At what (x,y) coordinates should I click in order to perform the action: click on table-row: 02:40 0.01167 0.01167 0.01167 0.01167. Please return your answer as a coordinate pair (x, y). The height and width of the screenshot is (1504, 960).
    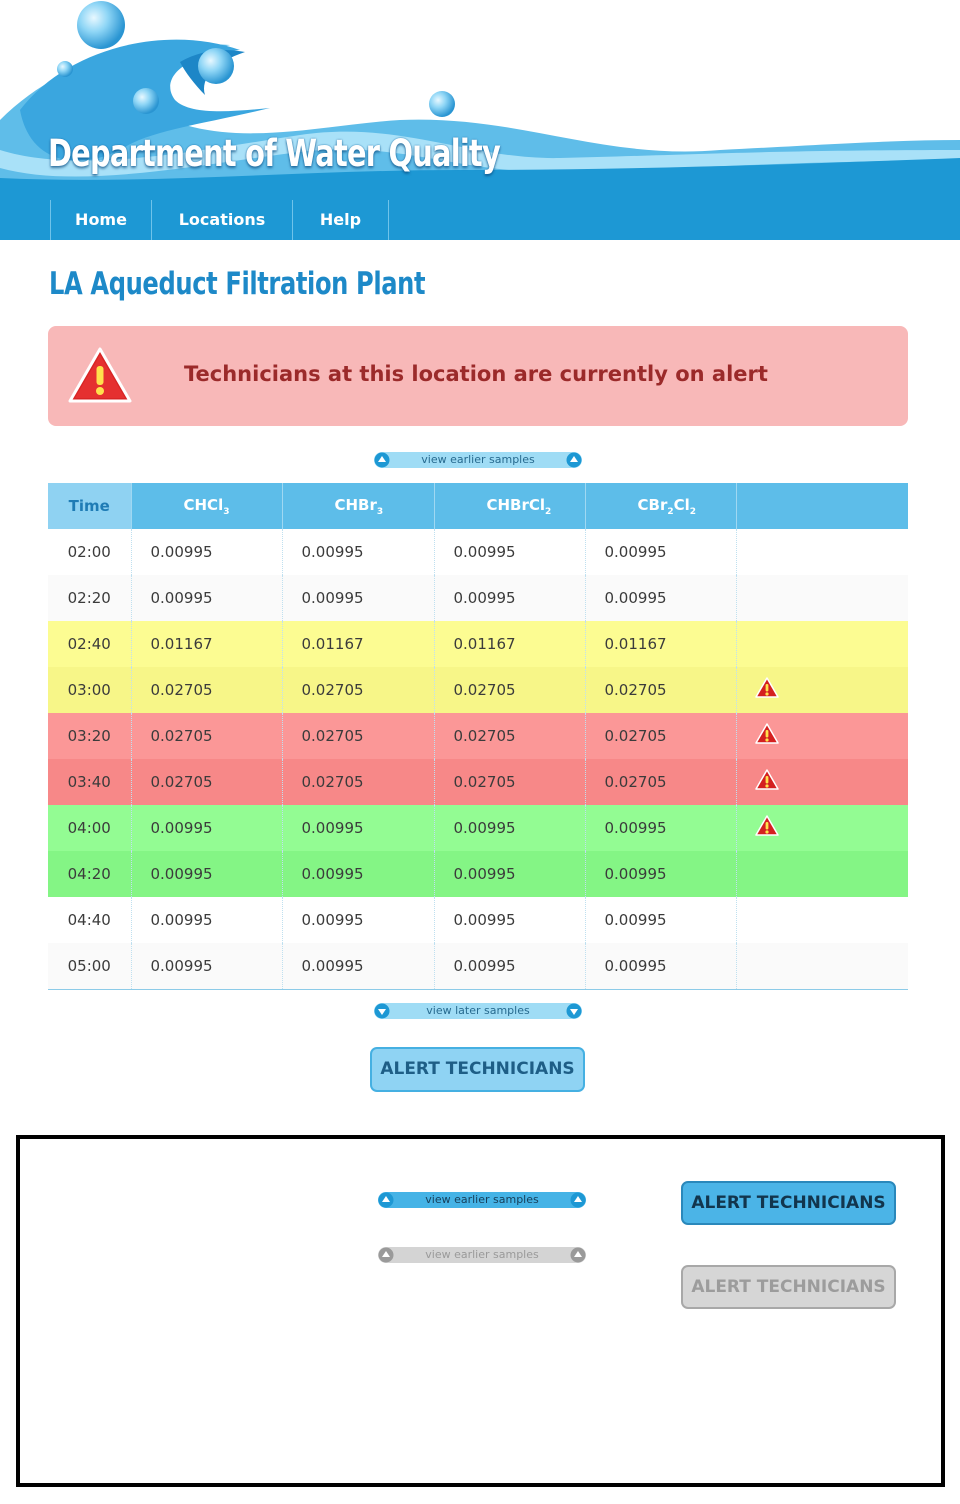
    Looking at the image, I should click on (478, 644).